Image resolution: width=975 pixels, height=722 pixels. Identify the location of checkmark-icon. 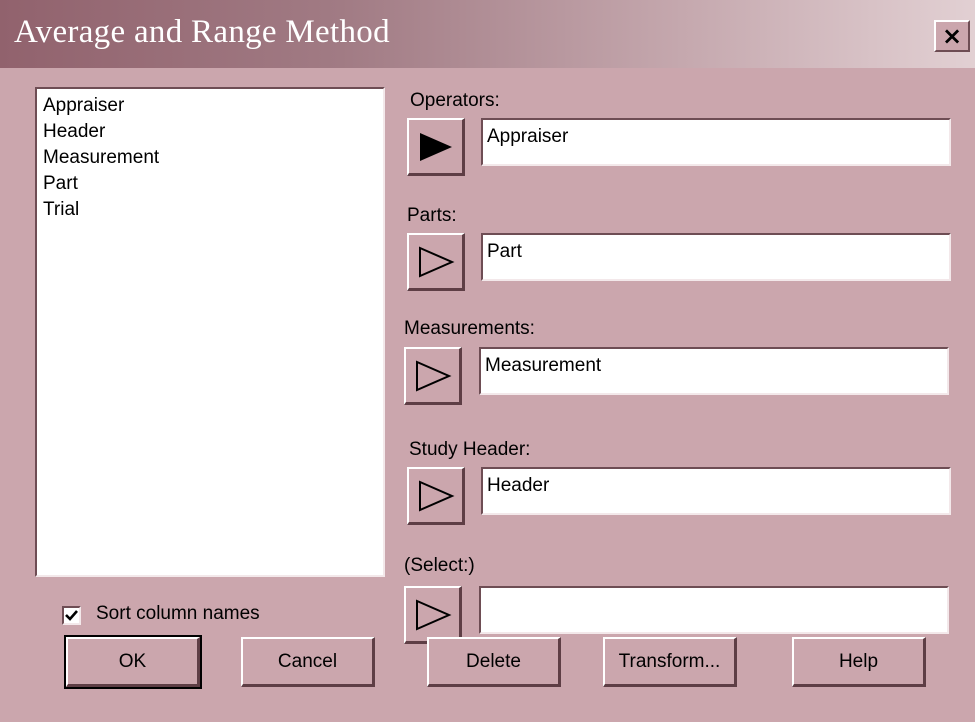
(71, 615).